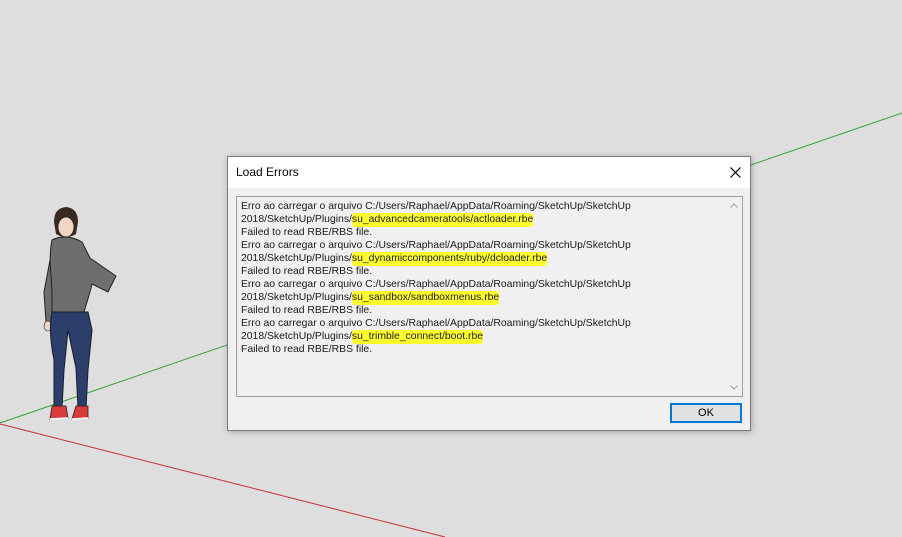  I want to click on error-file-highlight: su_advancedcameratools/actloader.rbe, so click(442, 220).